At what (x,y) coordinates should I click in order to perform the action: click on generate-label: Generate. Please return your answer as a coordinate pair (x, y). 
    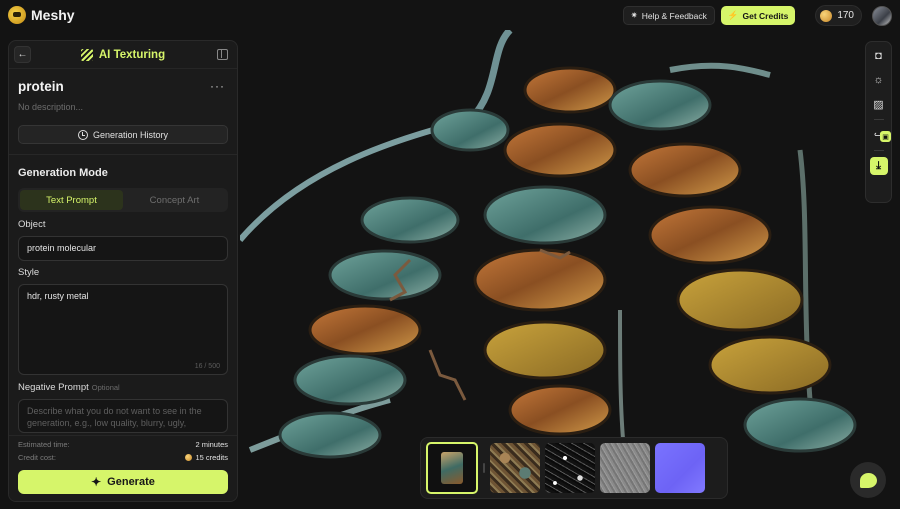
    Looking at the image, I should click on (131, 482).